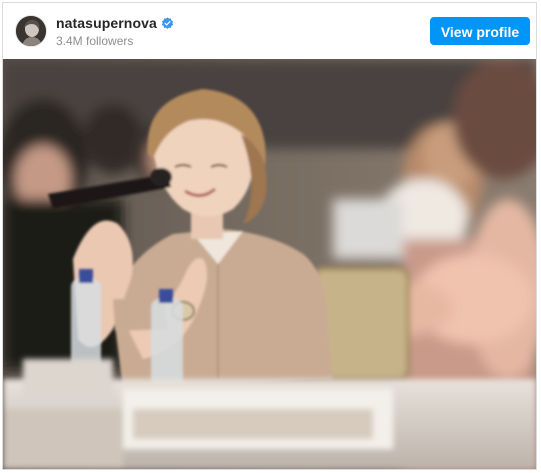 Image resolution: width=541 pixels, height=473 pixels. Describe the element at coordinates (167, 23) in the screenshot. I see `verified-badge-icon` at that location.